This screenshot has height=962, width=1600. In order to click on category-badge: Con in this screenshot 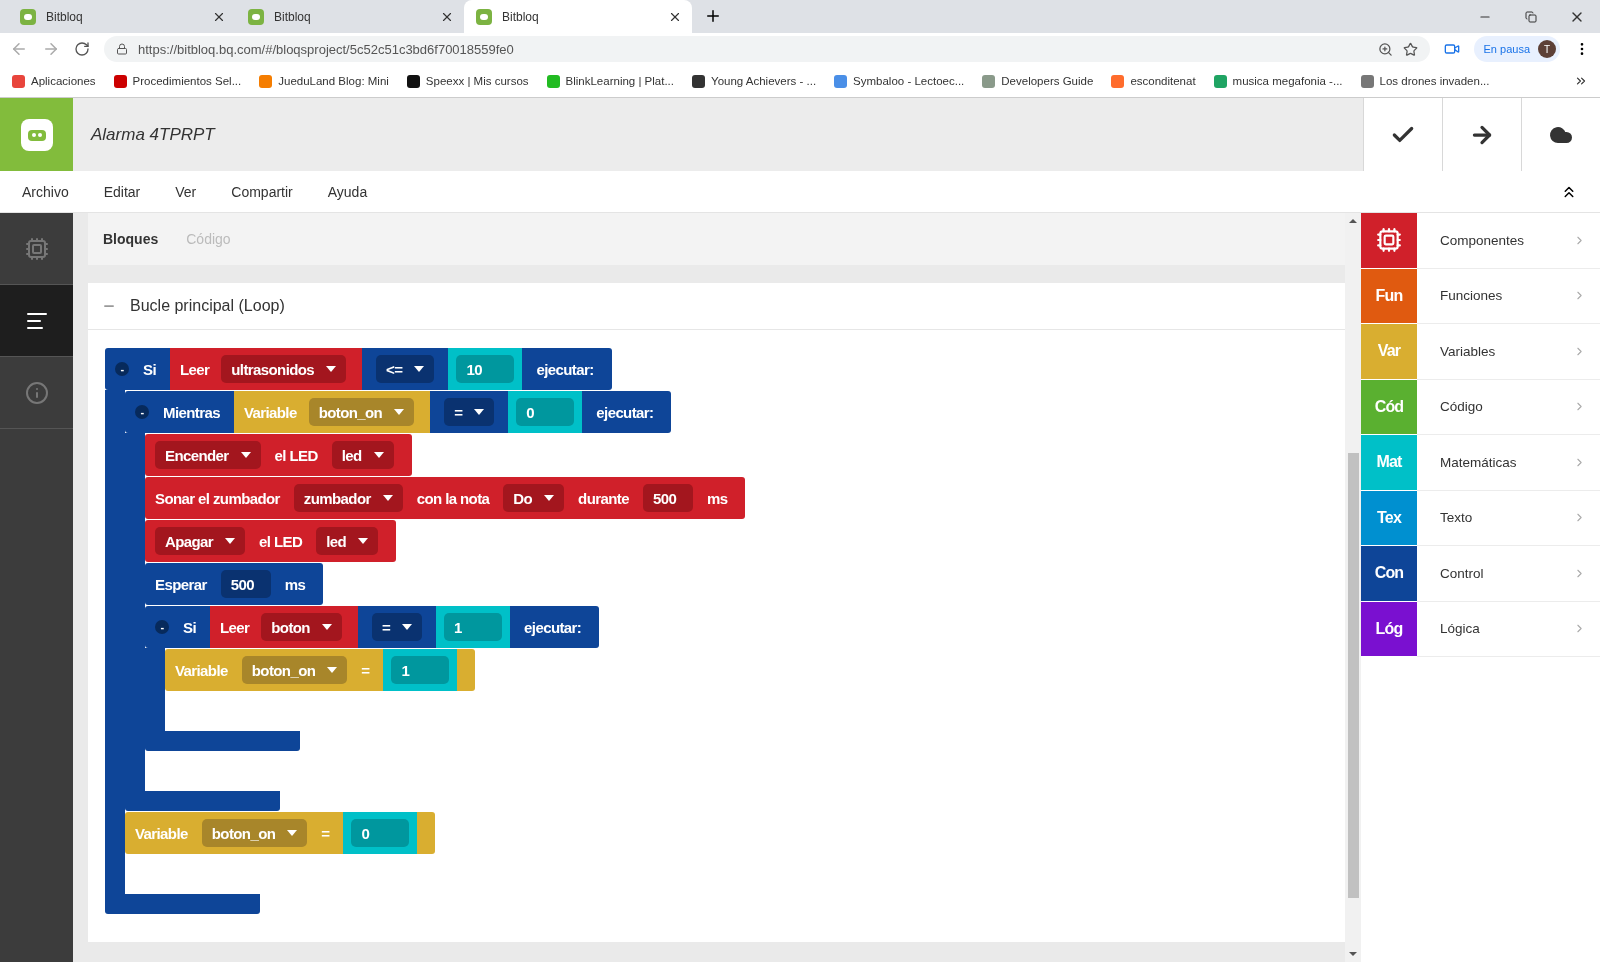, I will do `click(1389, 574)`.